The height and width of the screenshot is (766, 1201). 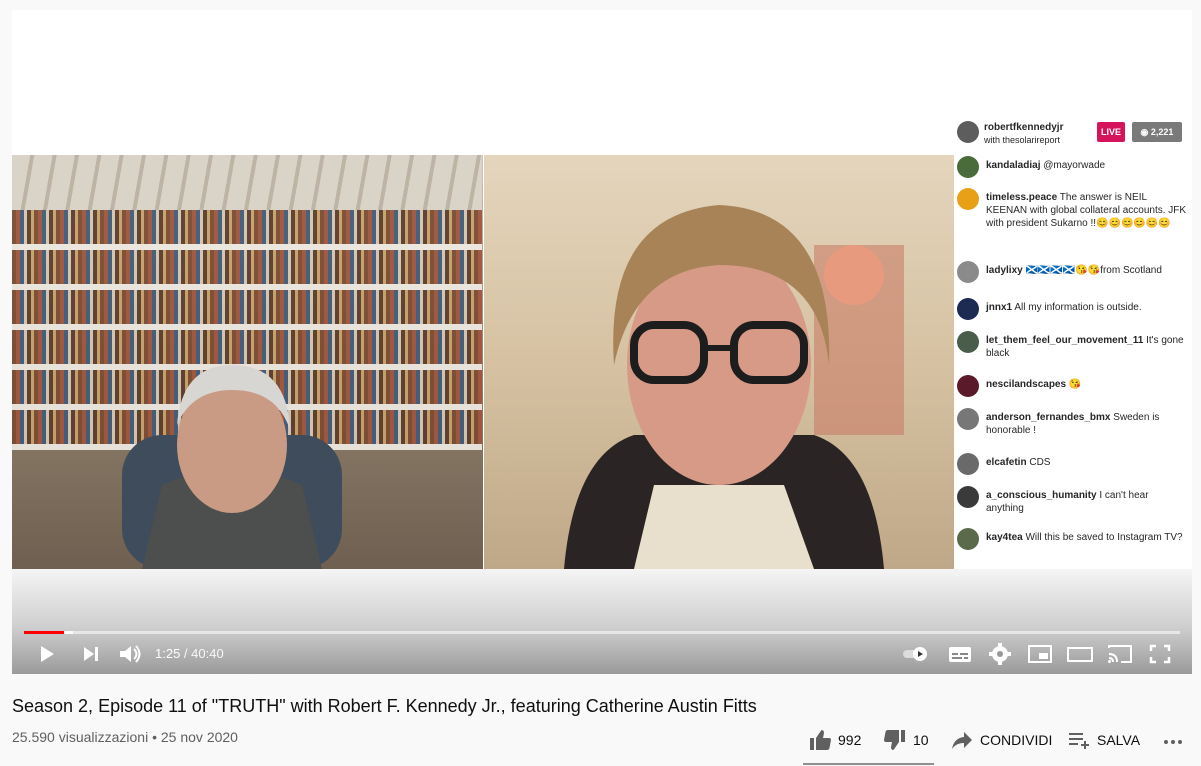 I want to click on cast-icon, so click(x=1120, y=654).